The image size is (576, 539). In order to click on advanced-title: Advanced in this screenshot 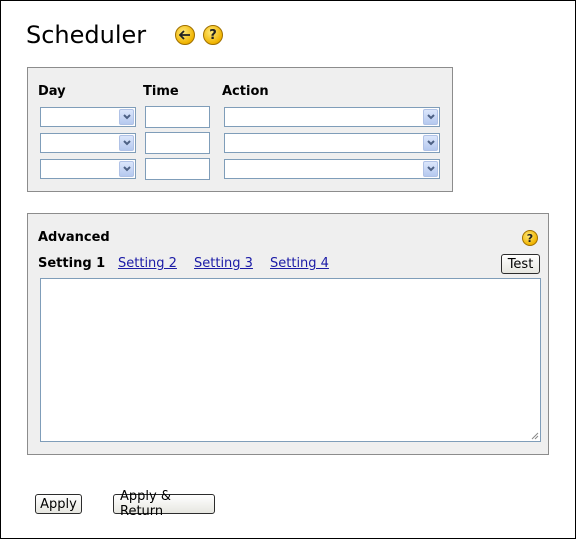, I will do `click(74, 237)`.